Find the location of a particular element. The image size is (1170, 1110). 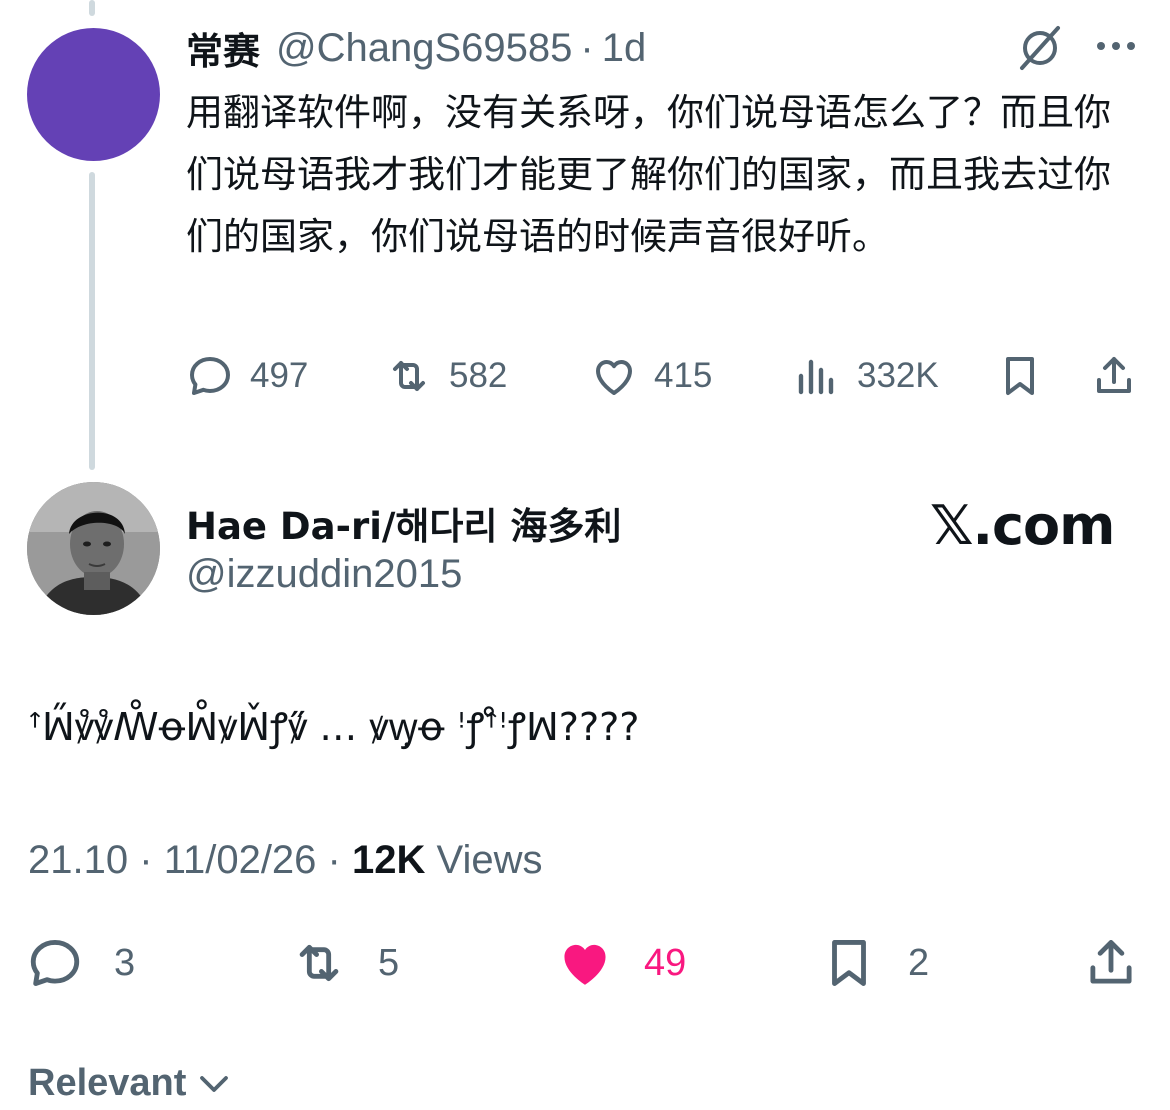

views-total: 12K is located at coordinates (389, 860).